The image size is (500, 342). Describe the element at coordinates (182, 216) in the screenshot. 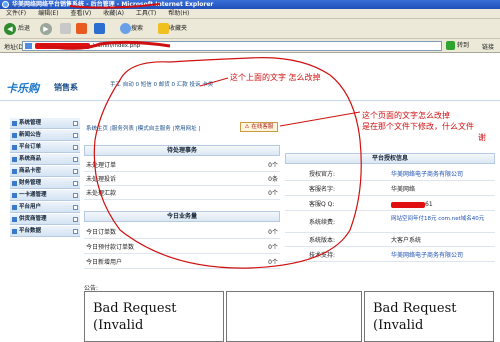

I see `today-panel-title: 今日业务量` at that location.